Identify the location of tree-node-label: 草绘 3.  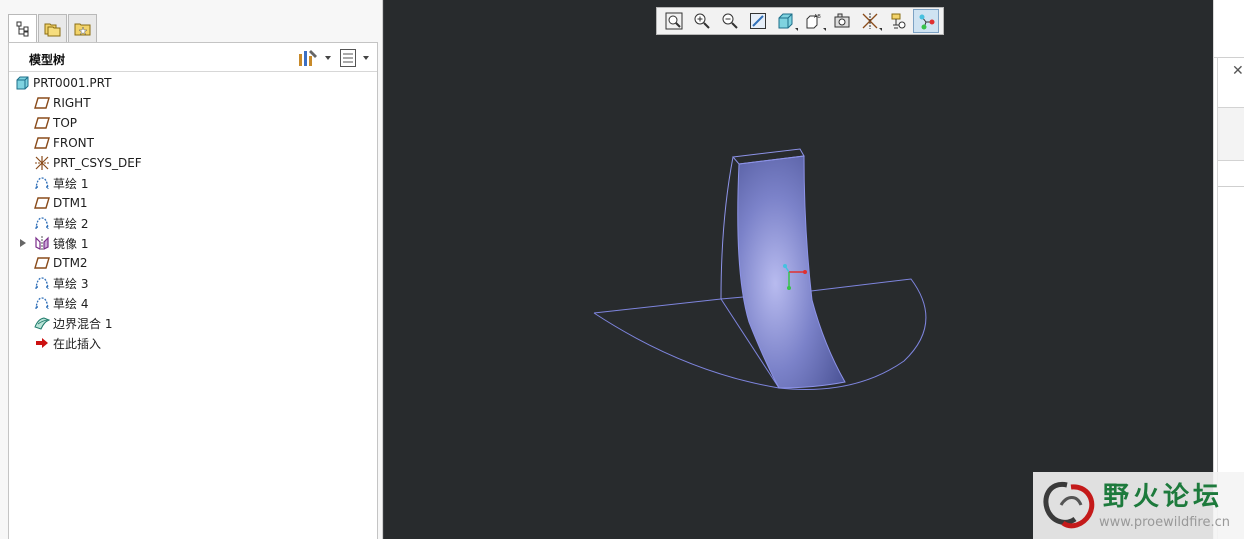
(71, 283).